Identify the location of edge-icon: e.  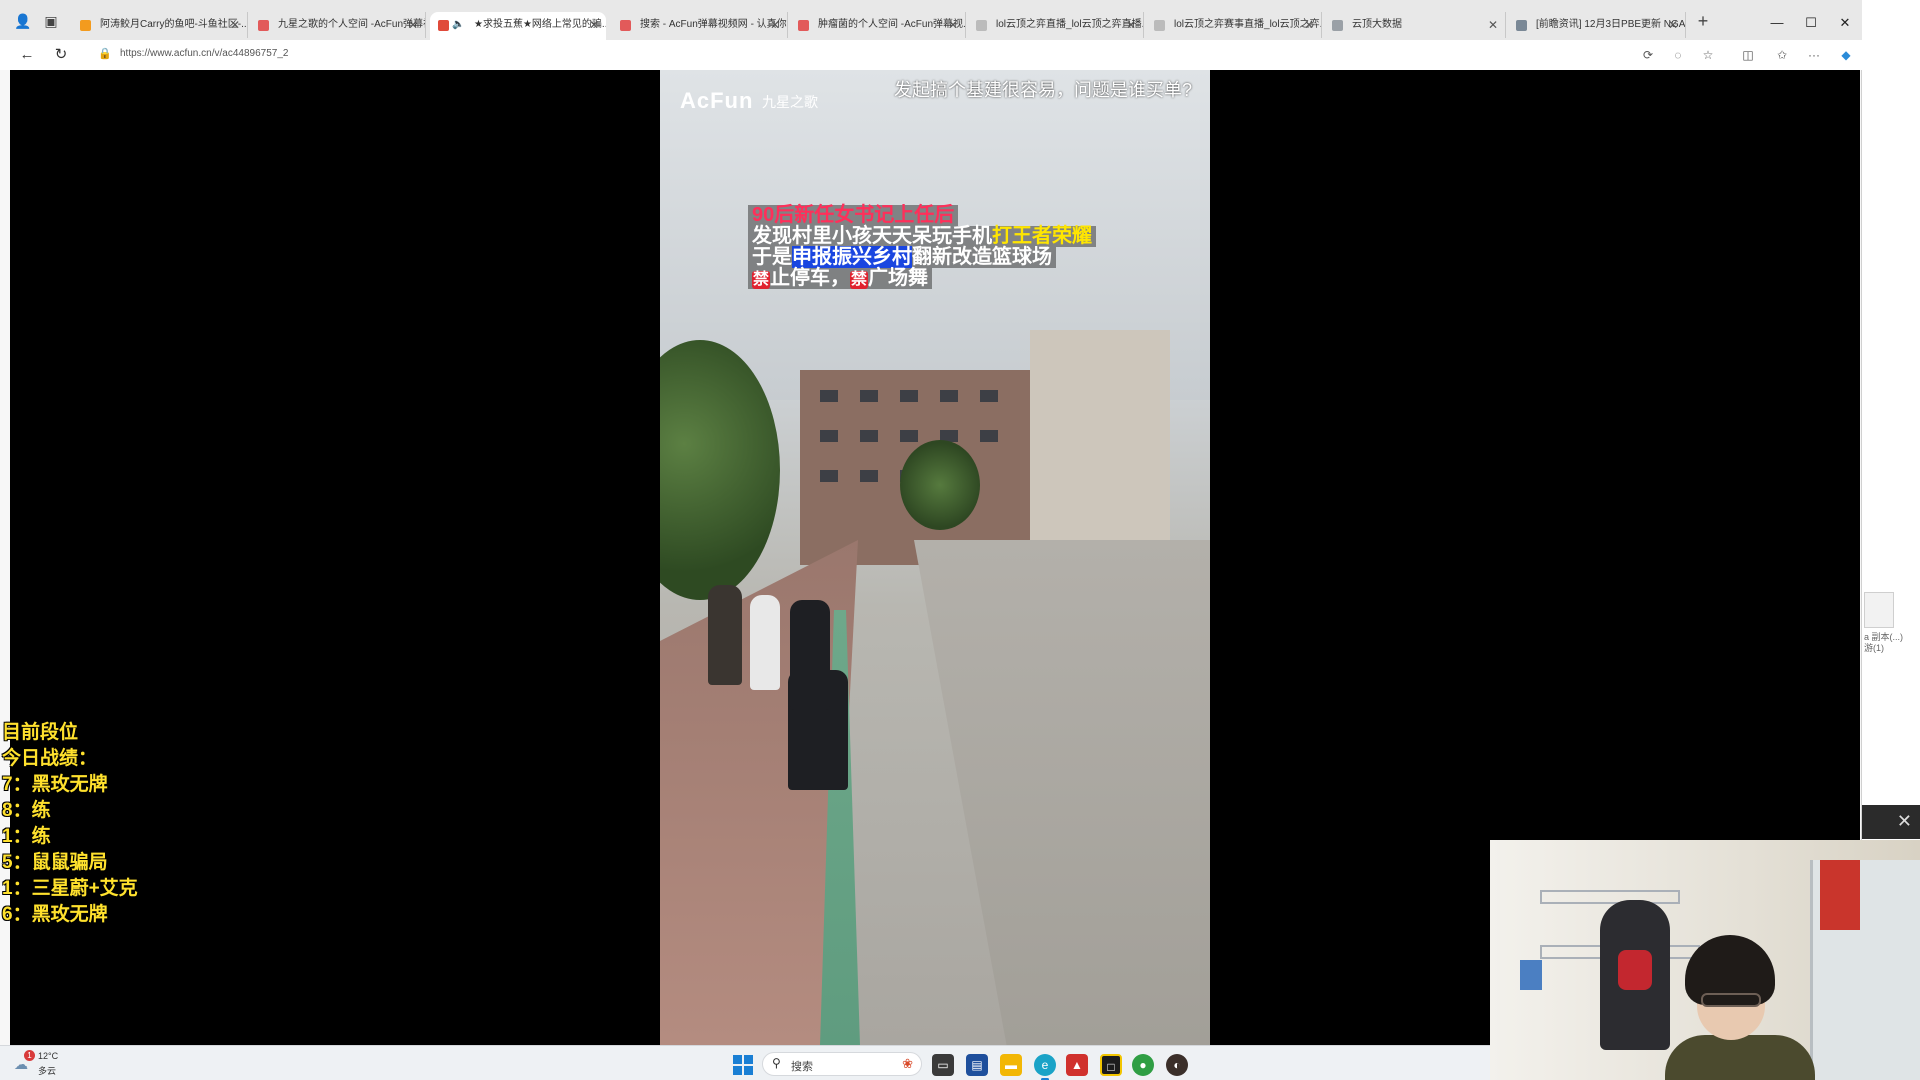
(1045, 1067).